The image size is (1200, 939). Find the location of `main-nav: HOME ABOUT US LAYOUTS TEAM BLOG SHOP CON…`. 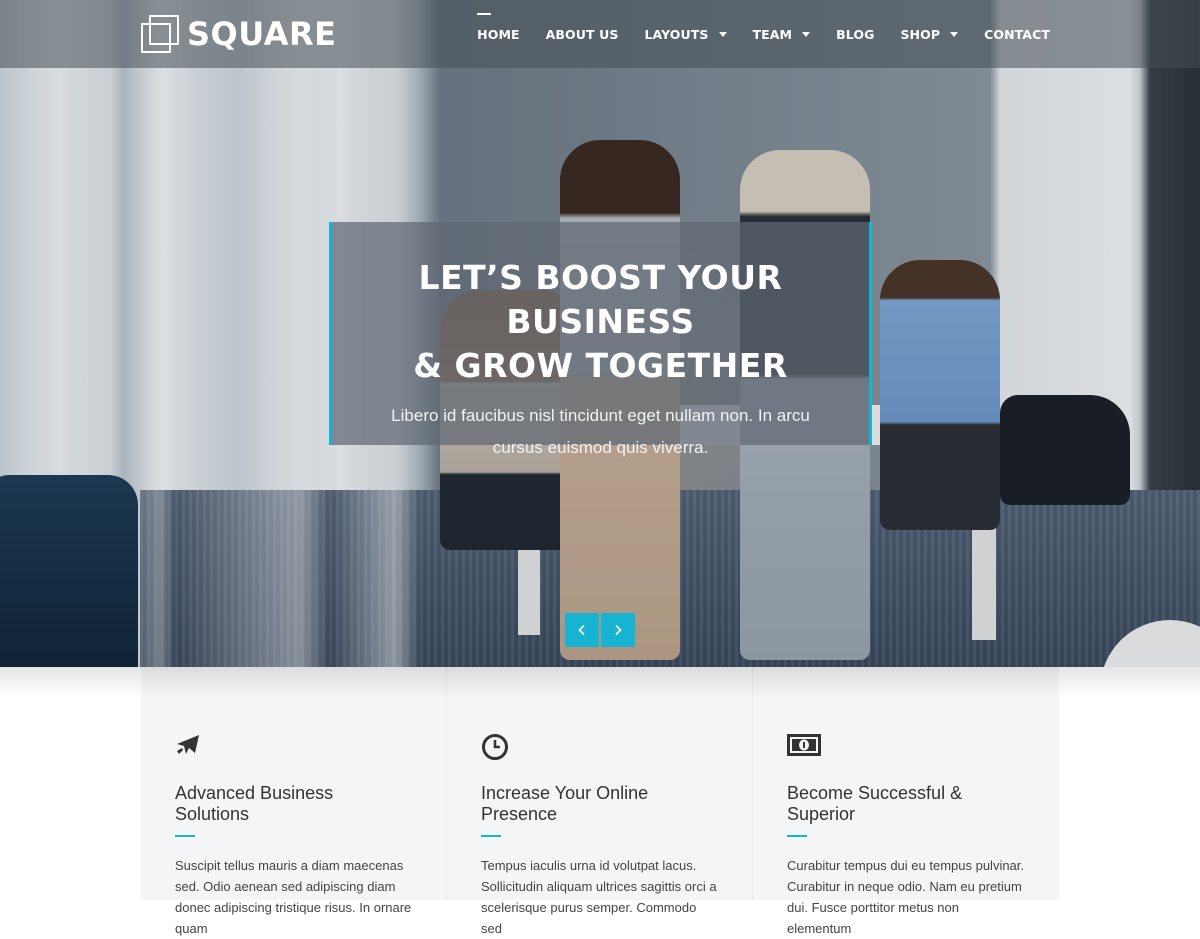

main-nav: HOME ABOUT US LAYOUTS TEAM BLOG SHOP CON… is located at coordinates (750, 34).